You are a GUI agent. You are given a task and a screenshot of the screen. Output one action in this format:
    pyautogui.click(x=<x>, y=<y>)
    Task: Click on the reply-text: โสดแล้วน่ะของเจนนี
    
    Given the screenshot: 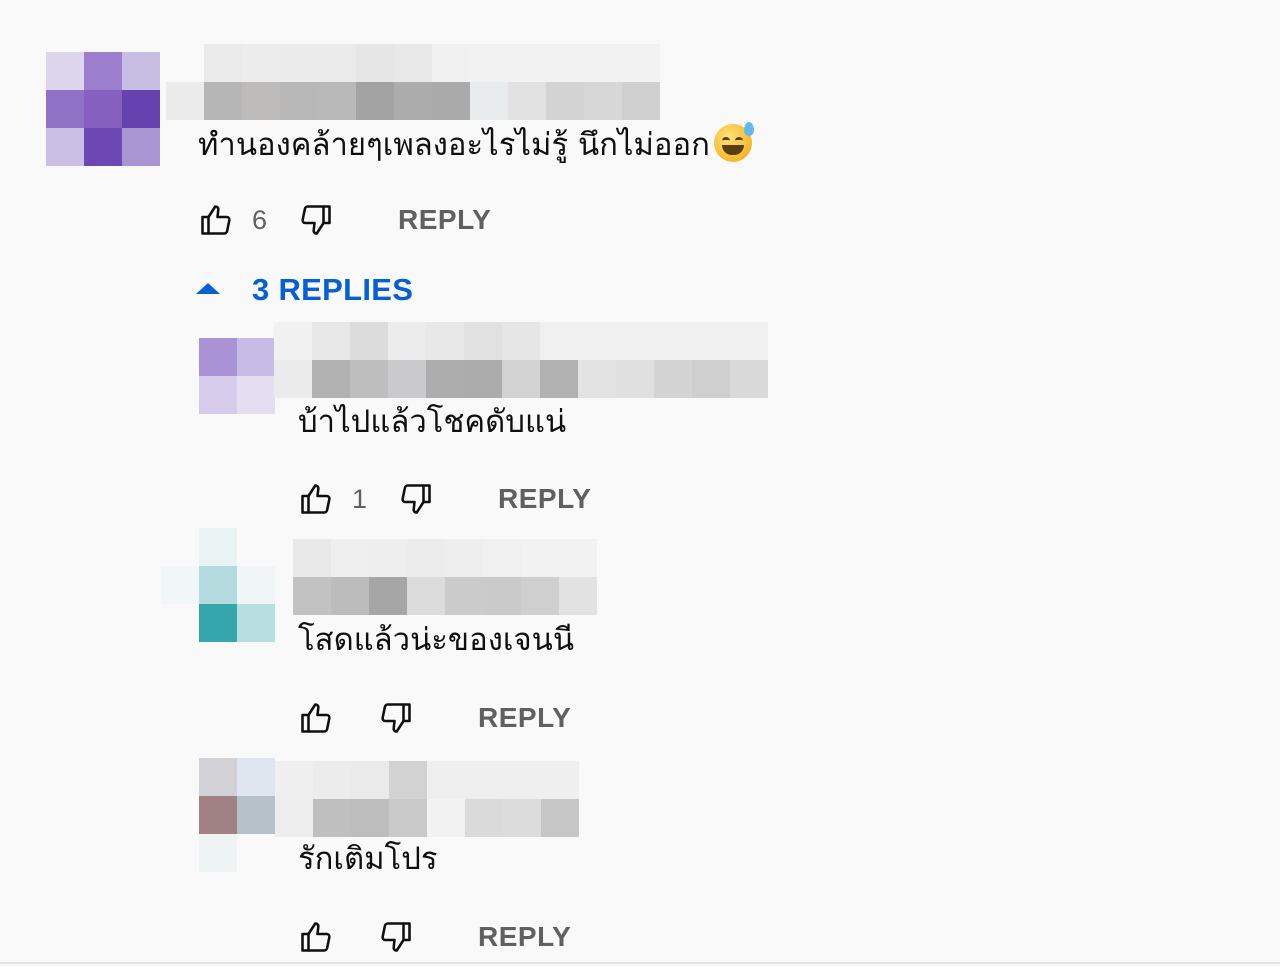 What is the action you would take?
    pyautogui.click(x=436, y=640)
    